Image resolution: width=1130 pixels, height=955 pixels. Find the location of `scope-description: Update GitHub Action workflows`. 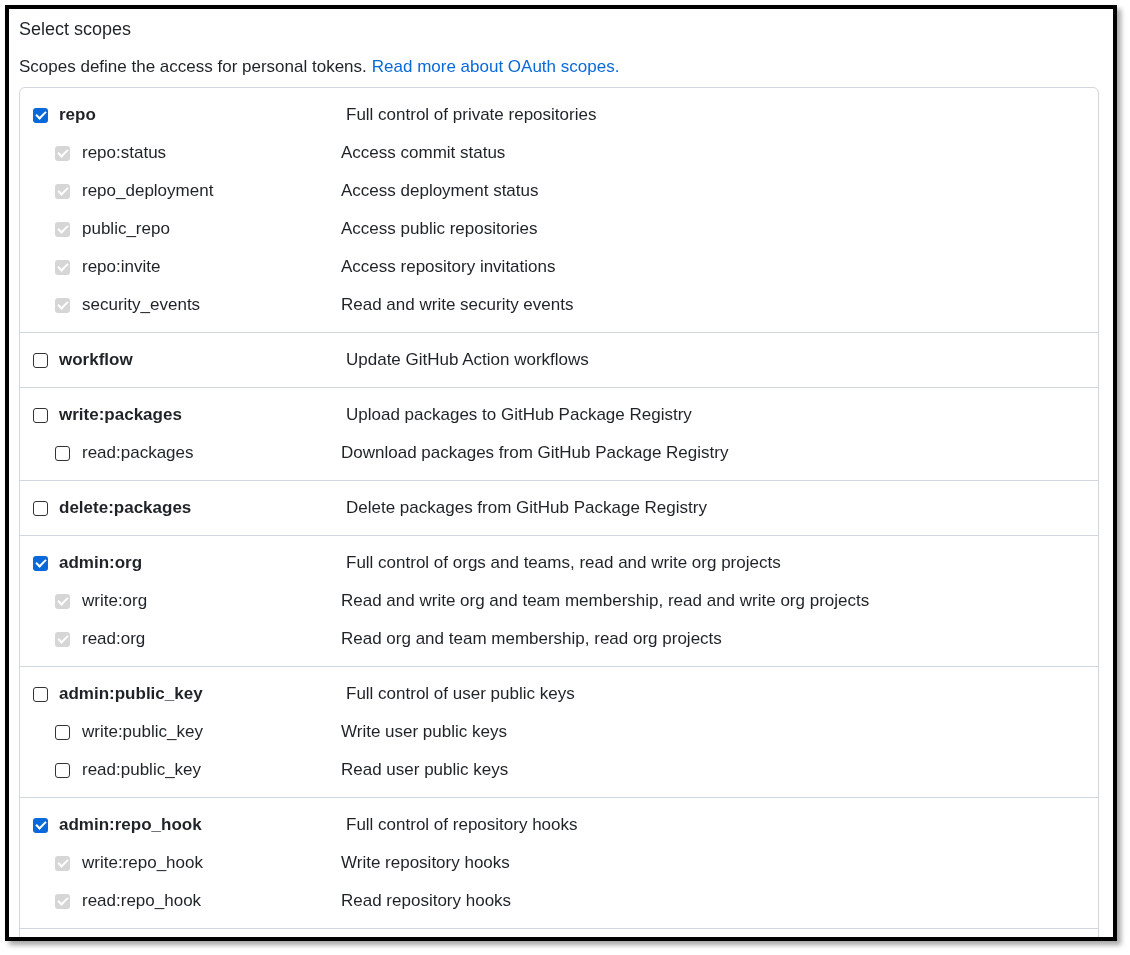

scope-description: Update GitHub Action workflows is located at coordinates (467, 360).